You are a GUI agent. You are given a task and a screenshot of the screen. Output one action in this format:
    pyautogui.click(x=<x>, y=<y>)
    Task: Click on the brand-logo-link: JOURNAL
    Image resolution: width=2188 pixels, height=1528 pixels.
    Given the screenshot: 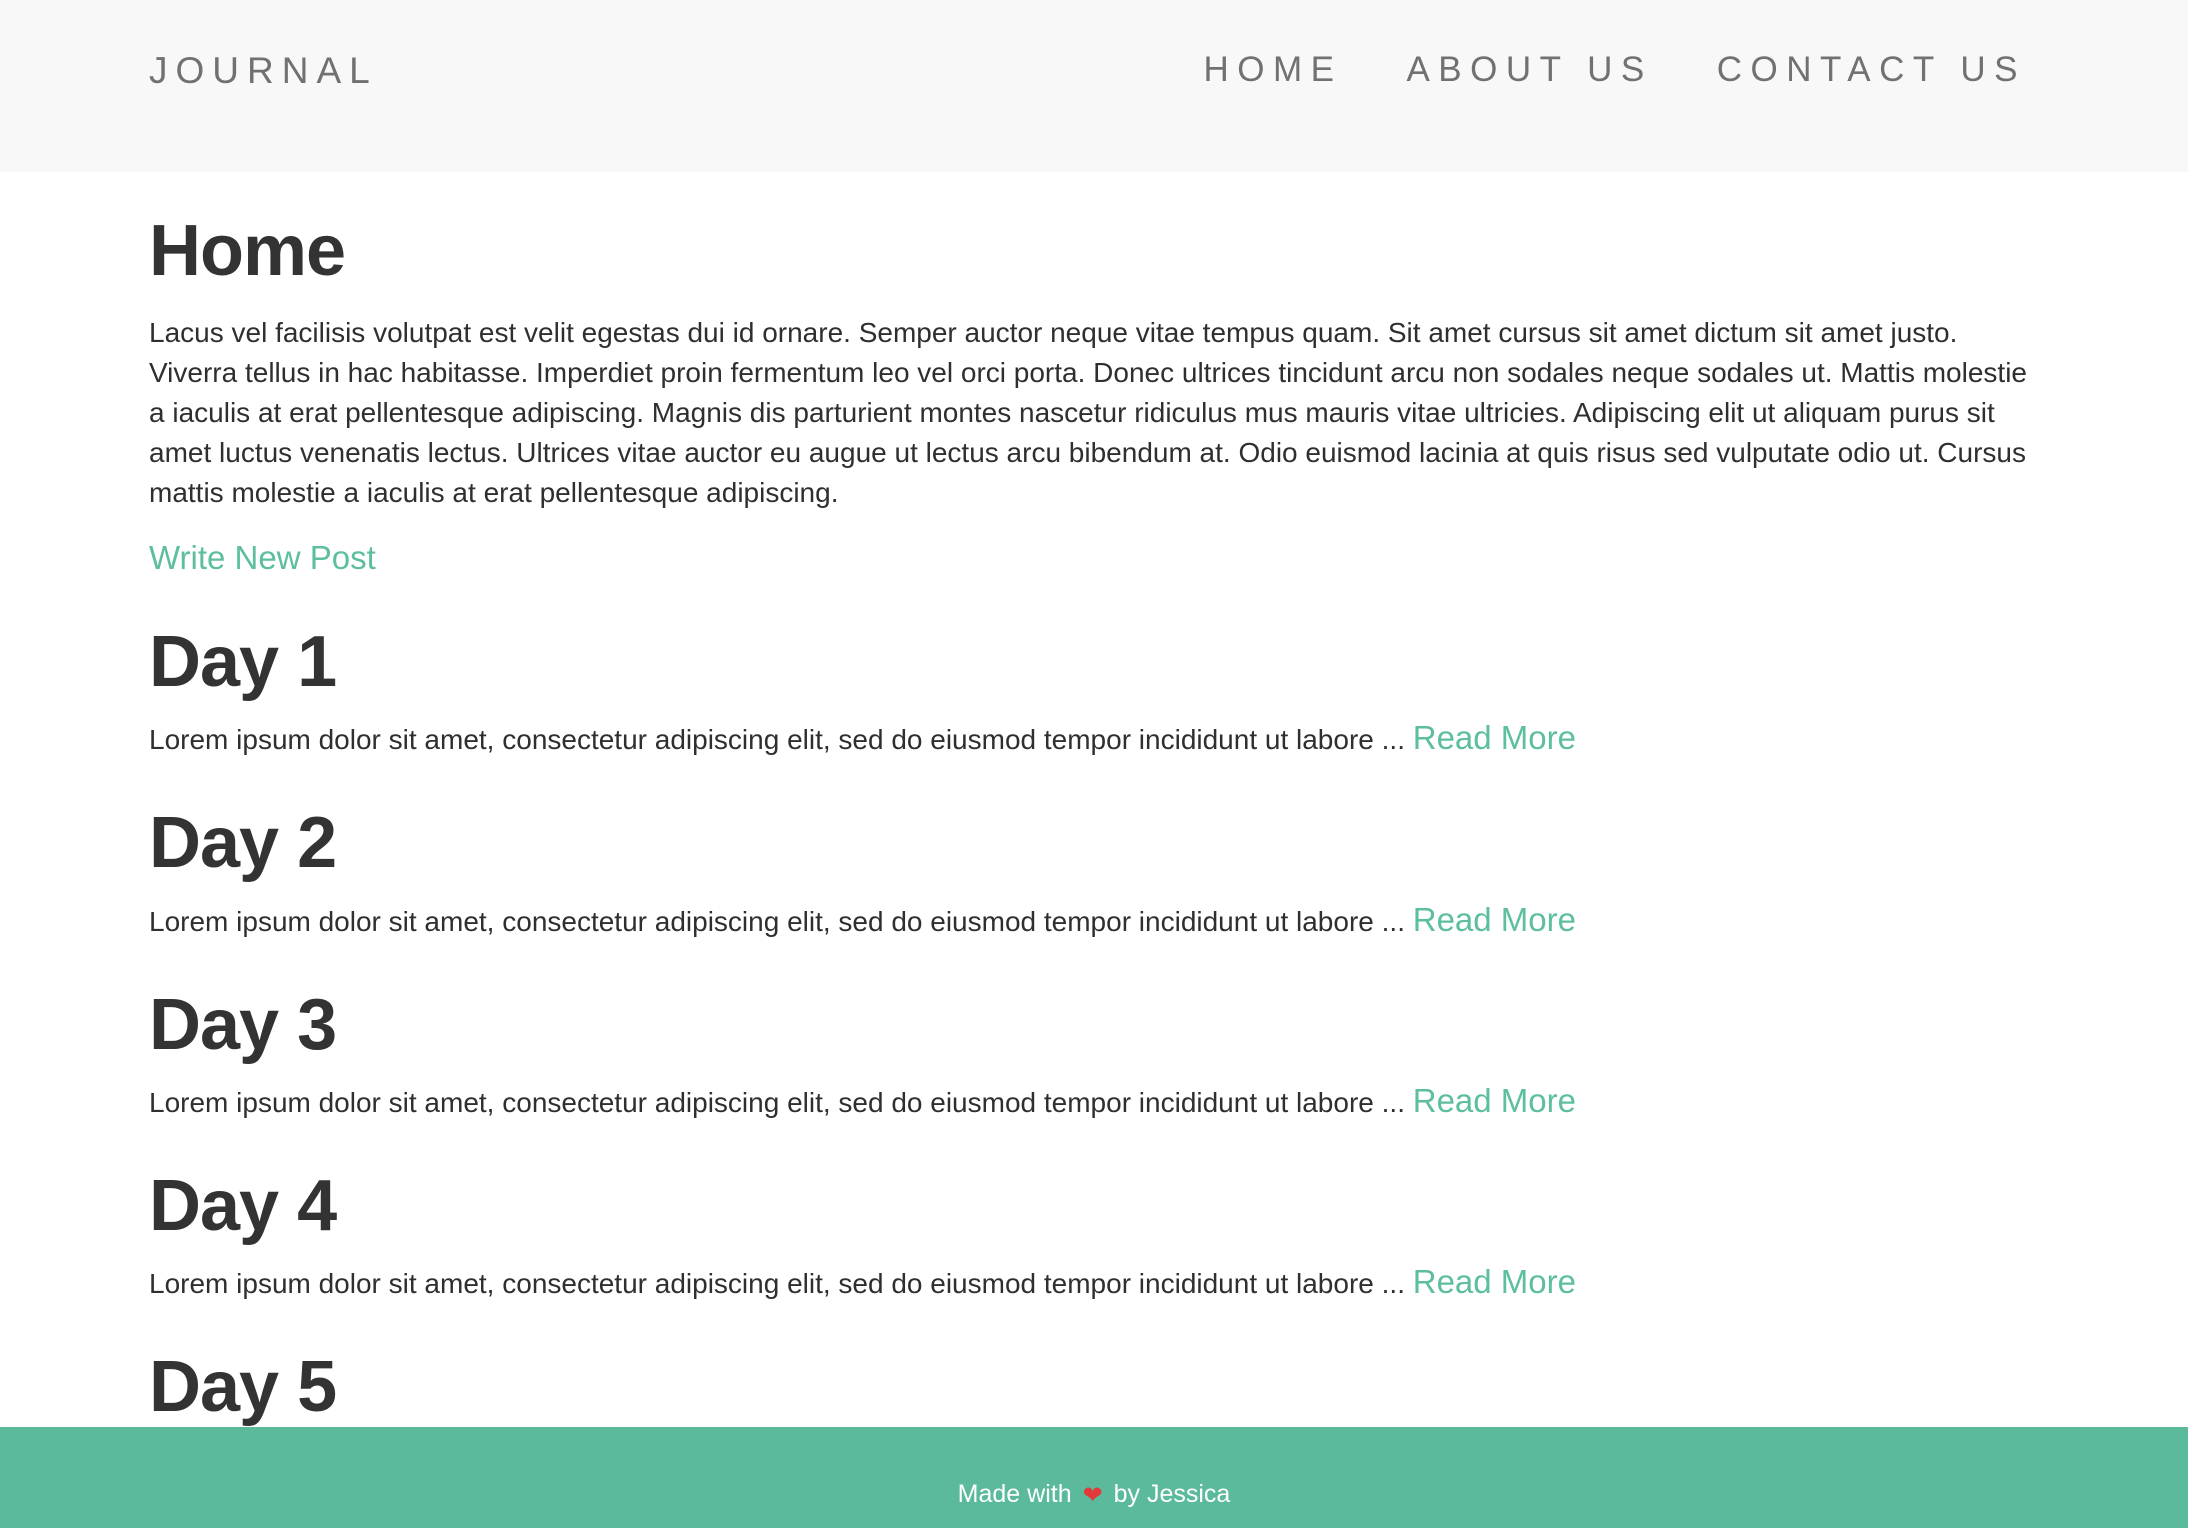 What is the action you would take?
    pyautogui.click(x=263, y=71)
    